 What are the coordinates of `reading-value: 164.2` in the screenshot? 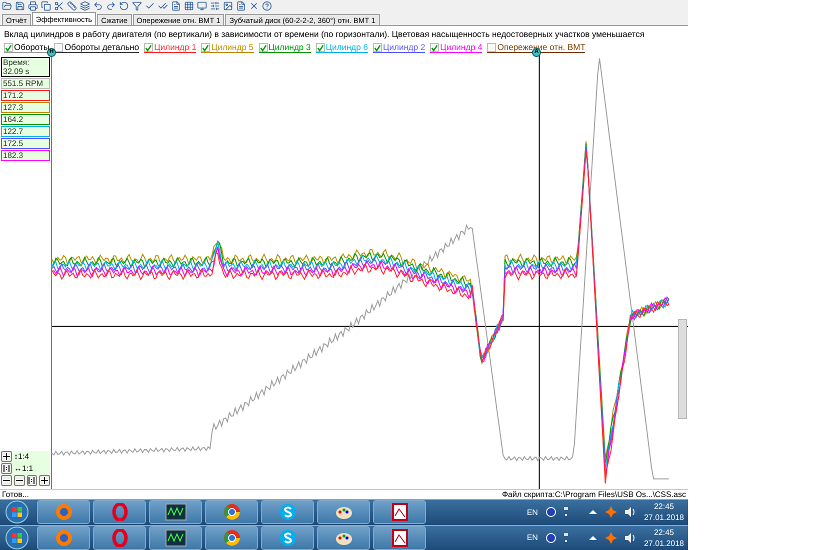 It's located at (25, 120).